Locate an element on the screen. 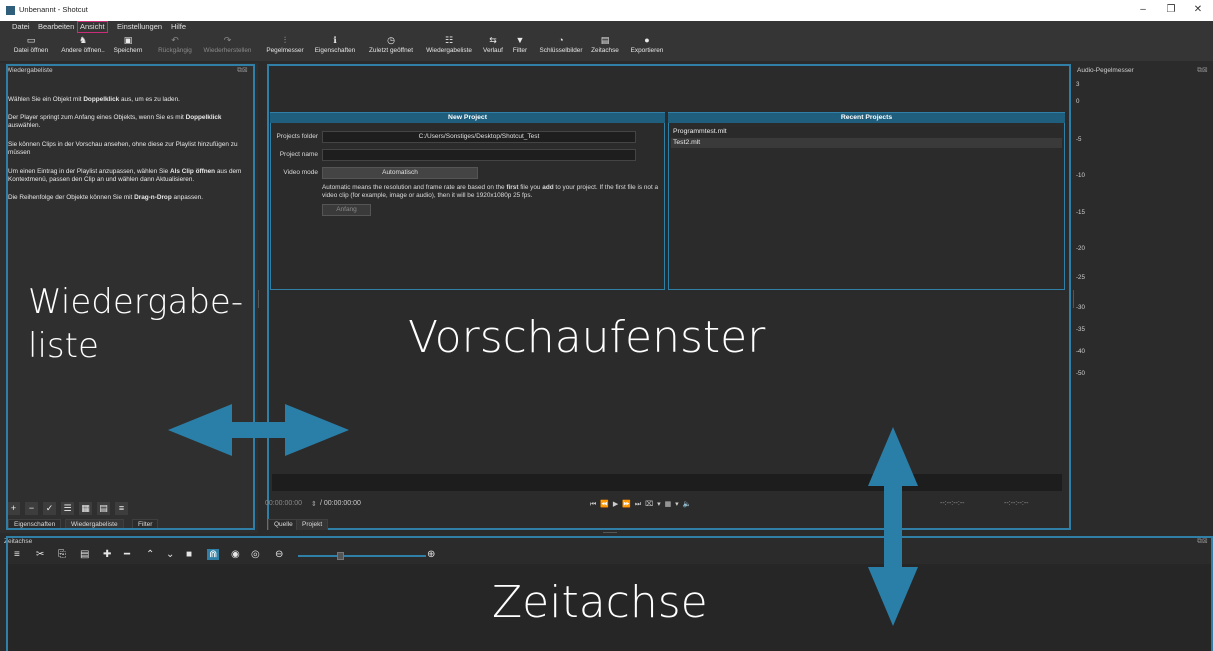  vertical-double-arrow is located at coordinates (893, 526).